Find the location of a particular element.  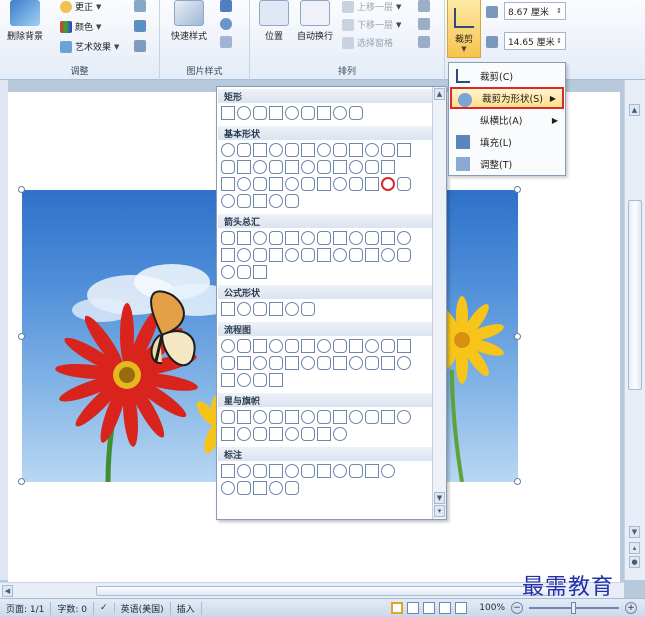

scroll-down-icon: ▼ is located at coordinates (634, 532).